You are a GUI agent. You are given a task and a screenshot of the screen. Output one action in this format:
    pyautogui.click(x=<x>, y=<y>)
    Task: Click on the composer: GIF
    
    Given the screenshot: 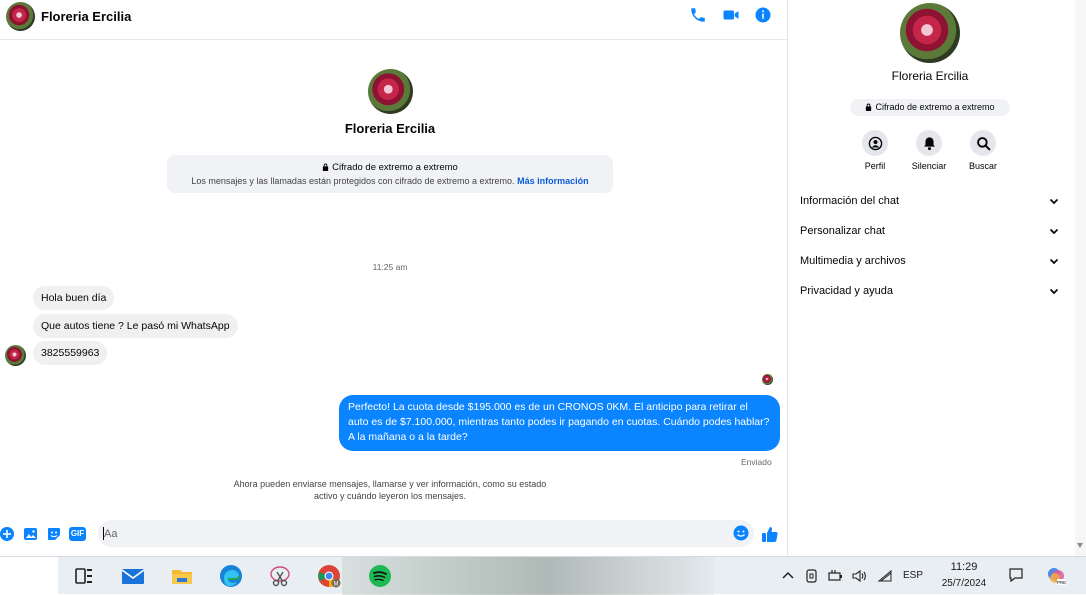 What is the action you would take?
    pyautogui.click(x=394, y=536)
    